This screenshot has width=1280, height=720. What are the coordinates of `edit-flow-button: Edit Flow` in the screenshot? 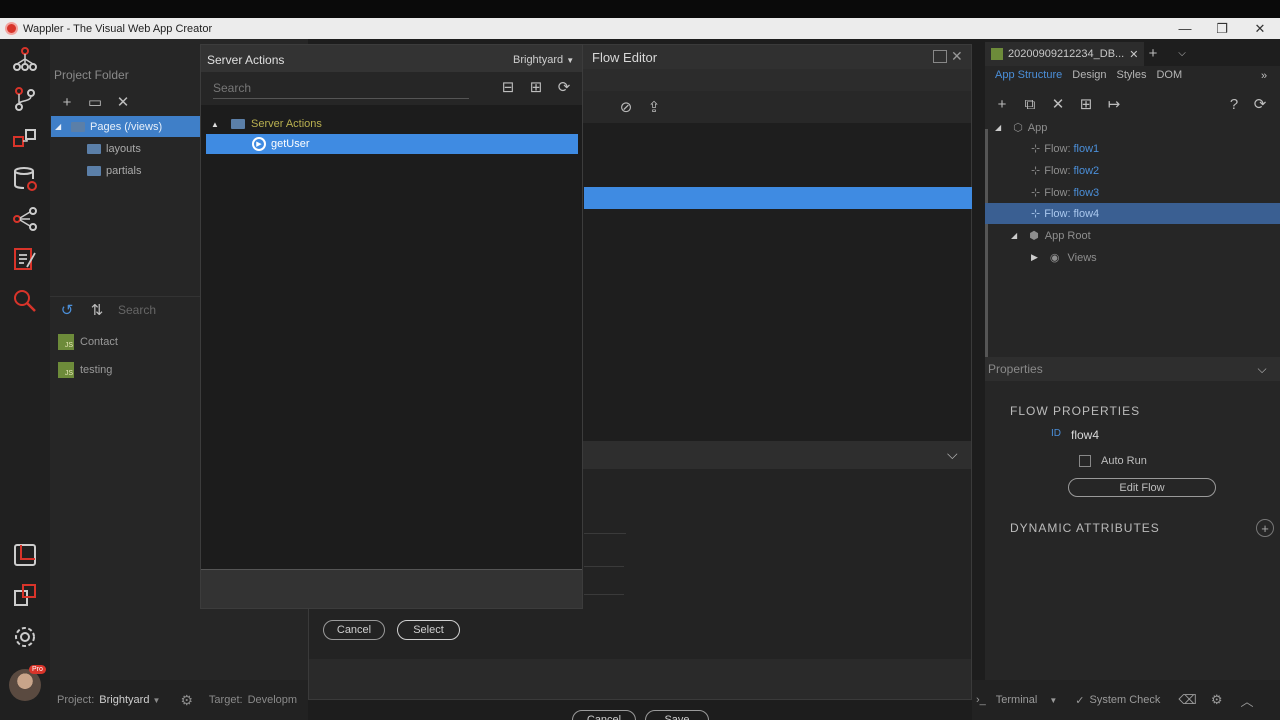 It's located at (1142, 487).